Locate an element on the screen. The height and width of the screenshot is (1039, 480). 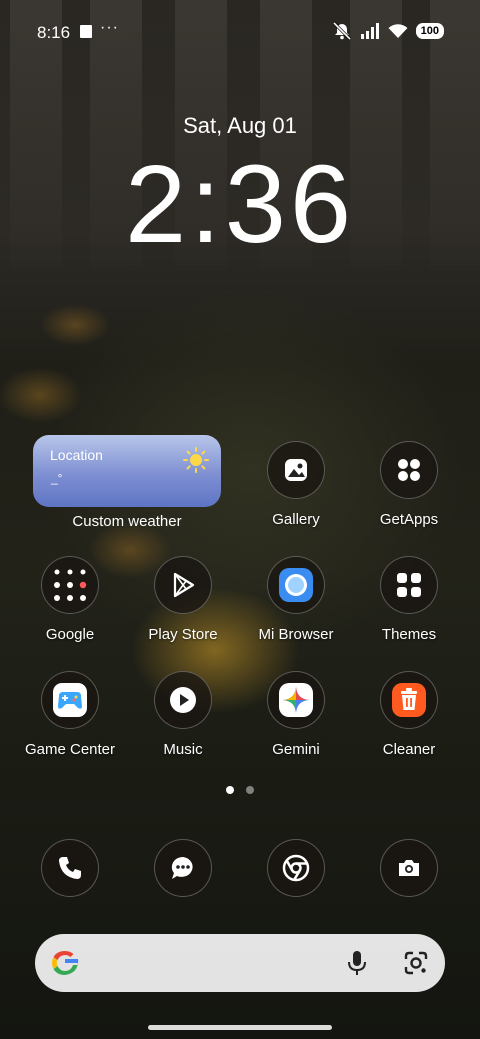
play-store-icon is located at coordinates (184, 585).